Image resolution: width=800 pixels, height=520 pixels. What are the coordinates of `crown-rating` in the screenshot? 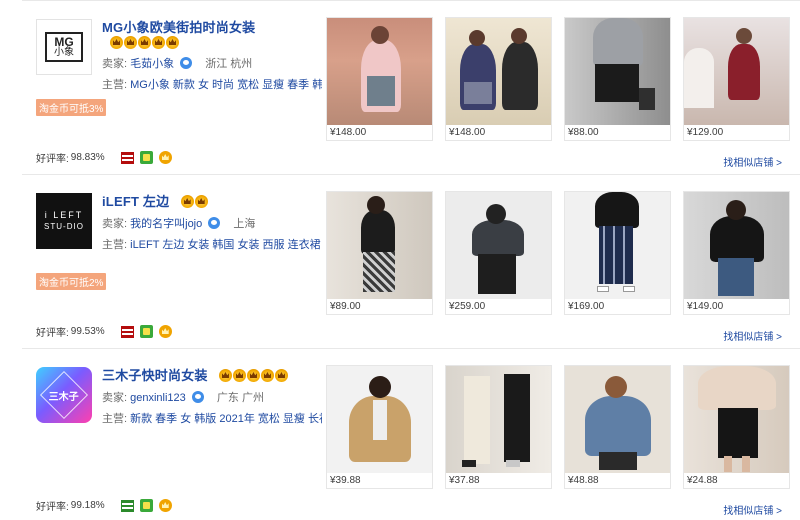 It's located at (194, 201).